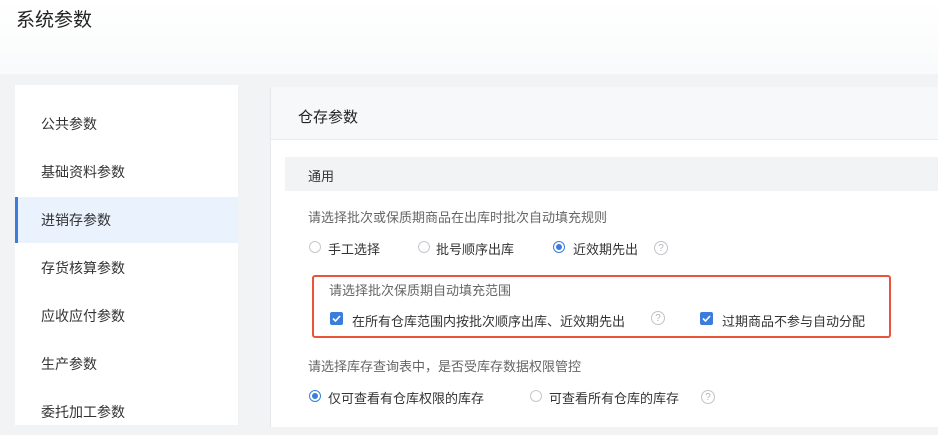  I want to click on batch-rule-label: 请选择批次或保质期商品在出库时批次自动填充规则, so click(458, 217).